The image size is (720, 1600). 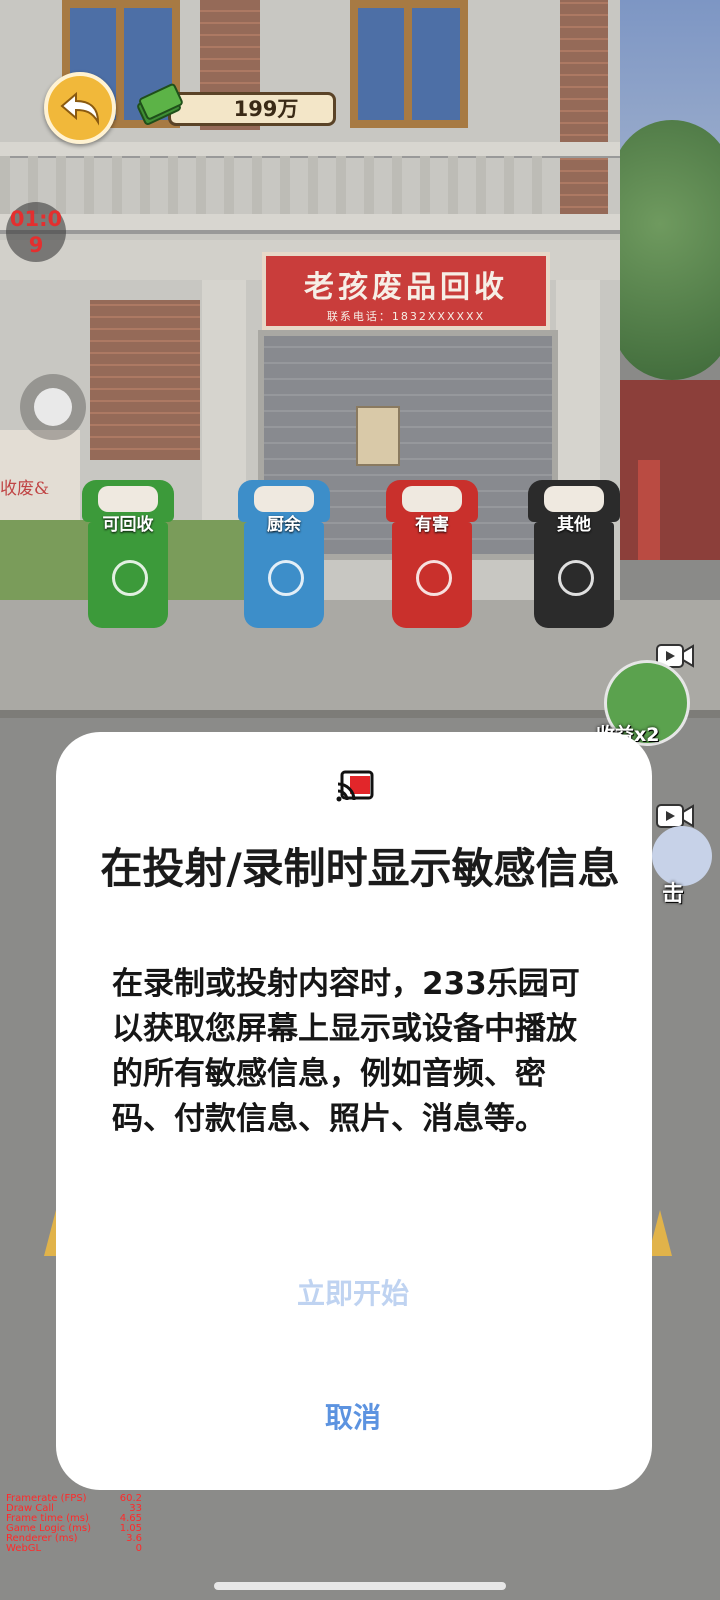 What do you see at coordinates (673, 894) in the screenshot?
I see `hit-label: 击` at bounding box center [673, 894].